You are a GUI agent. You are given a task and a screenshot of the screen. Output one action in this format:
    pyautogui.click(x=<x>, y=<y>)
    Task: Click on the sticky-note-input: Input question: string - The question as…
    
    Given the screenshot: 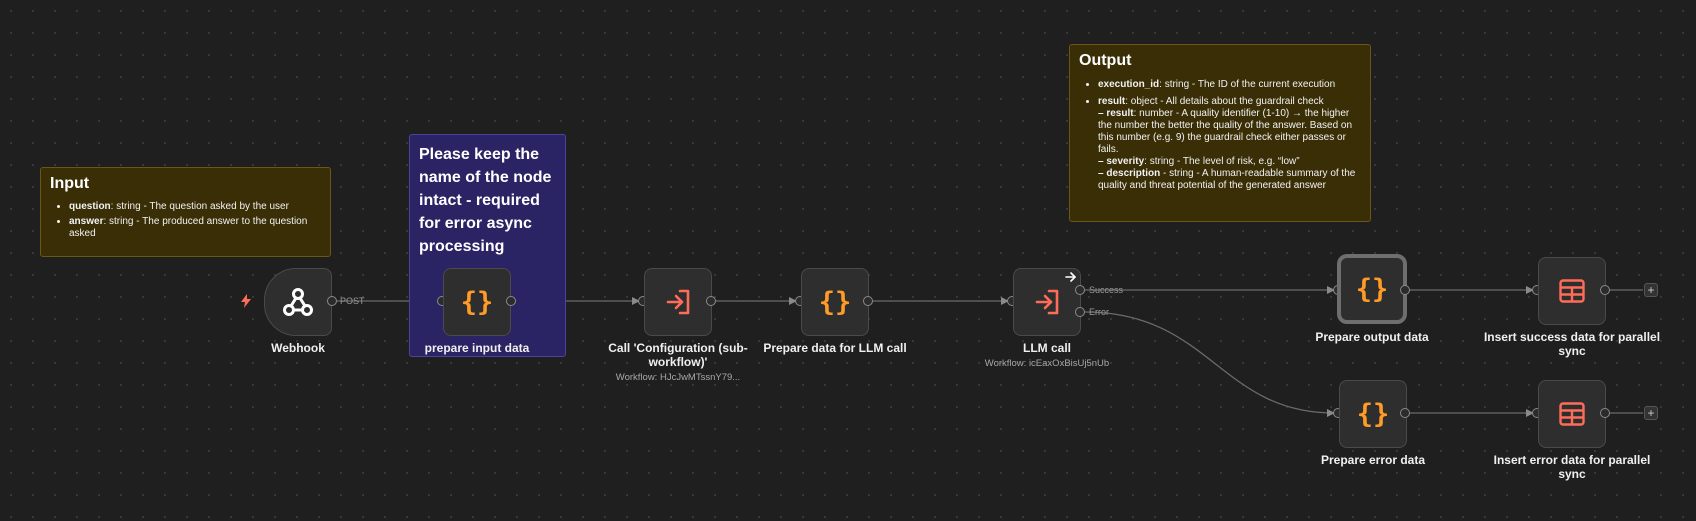 What is the action you would take?
    pyautogui.click(x=185, y=212)
    